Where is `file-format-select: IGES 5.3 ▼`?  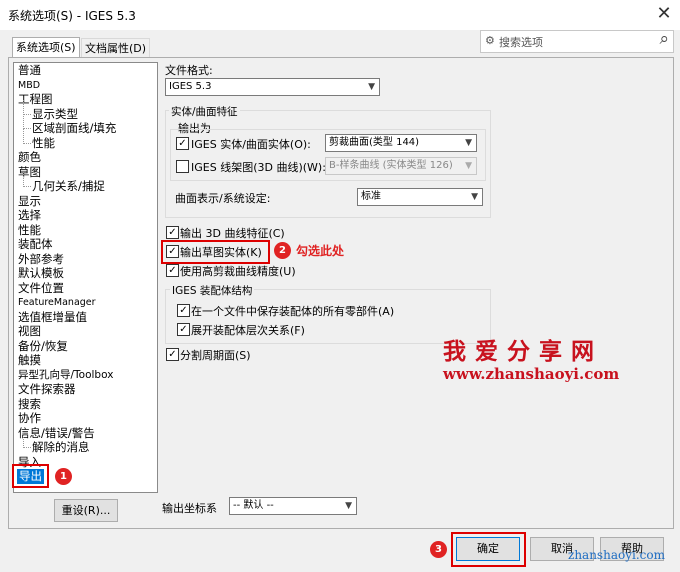
file-format-select: IGES 5.3 ▼ is located at coordinates (272, 87).